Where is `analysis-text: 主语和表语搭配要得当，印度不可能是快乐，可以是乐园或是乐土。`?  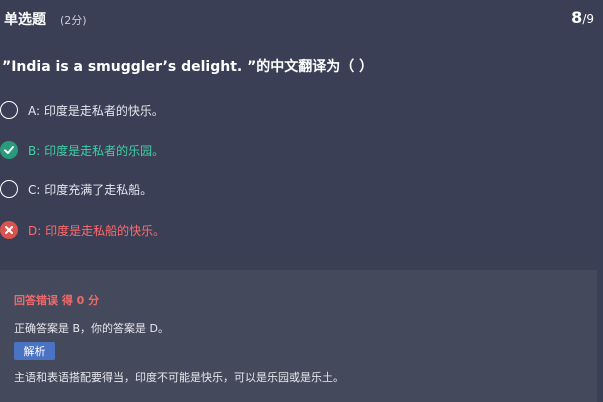 analysis-text: 主语和表语搭配要得当，印度不可能是快乐，可以是乐园或是乐土。 is located at coordinates (179, 377).